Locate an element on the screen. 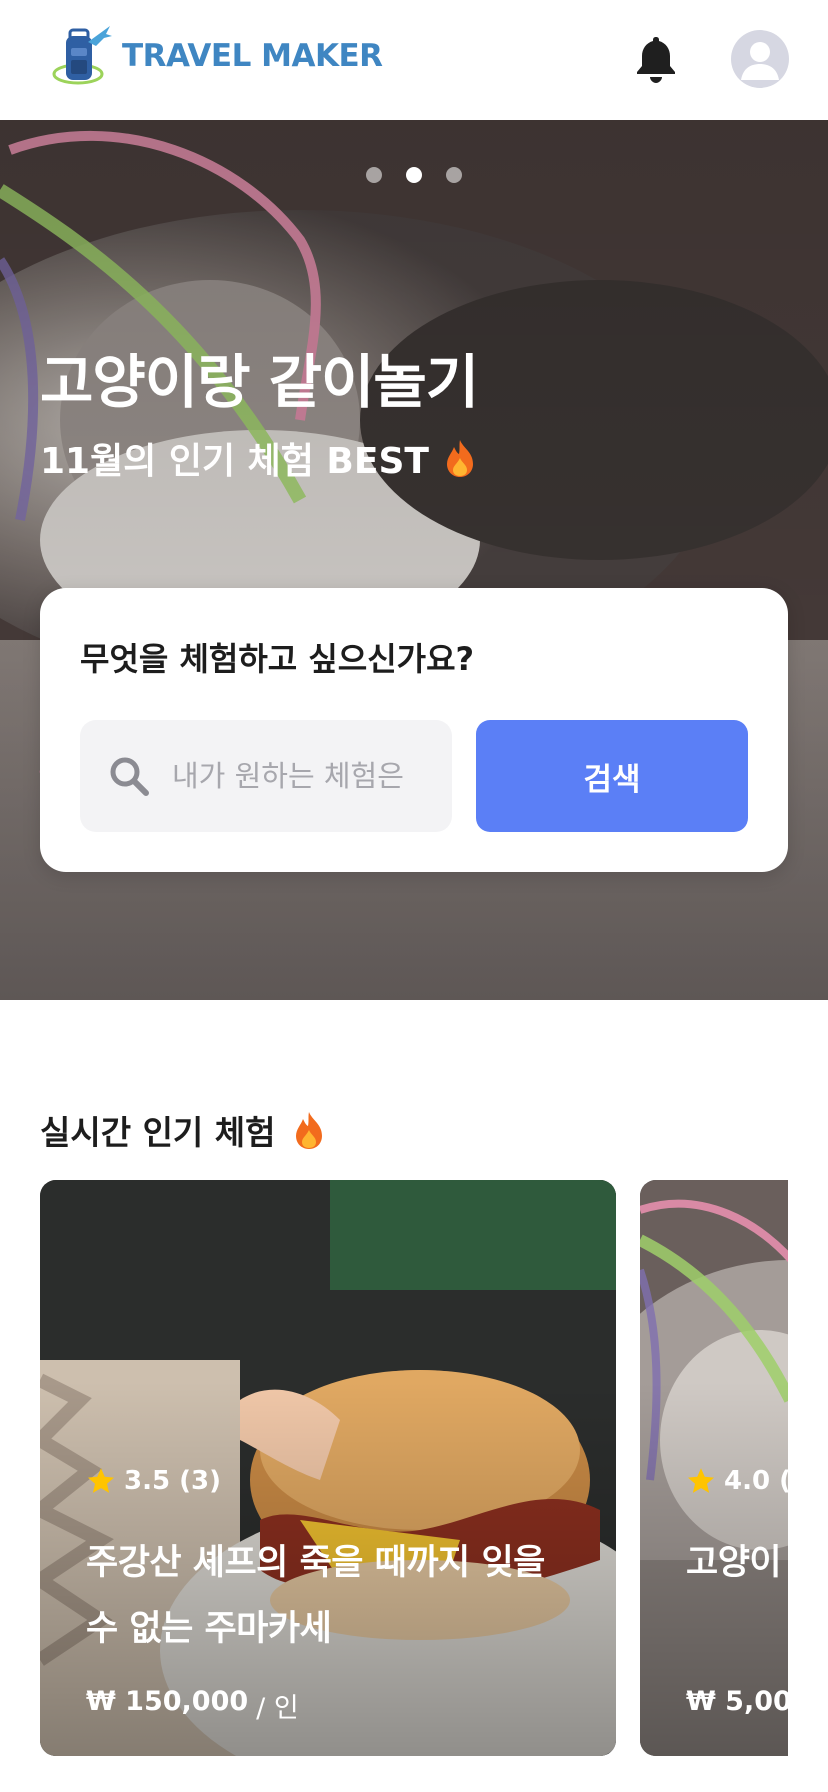 This screenshot has height=1792, width=828. search-button: 검색 is located at coordinates (612, 776).